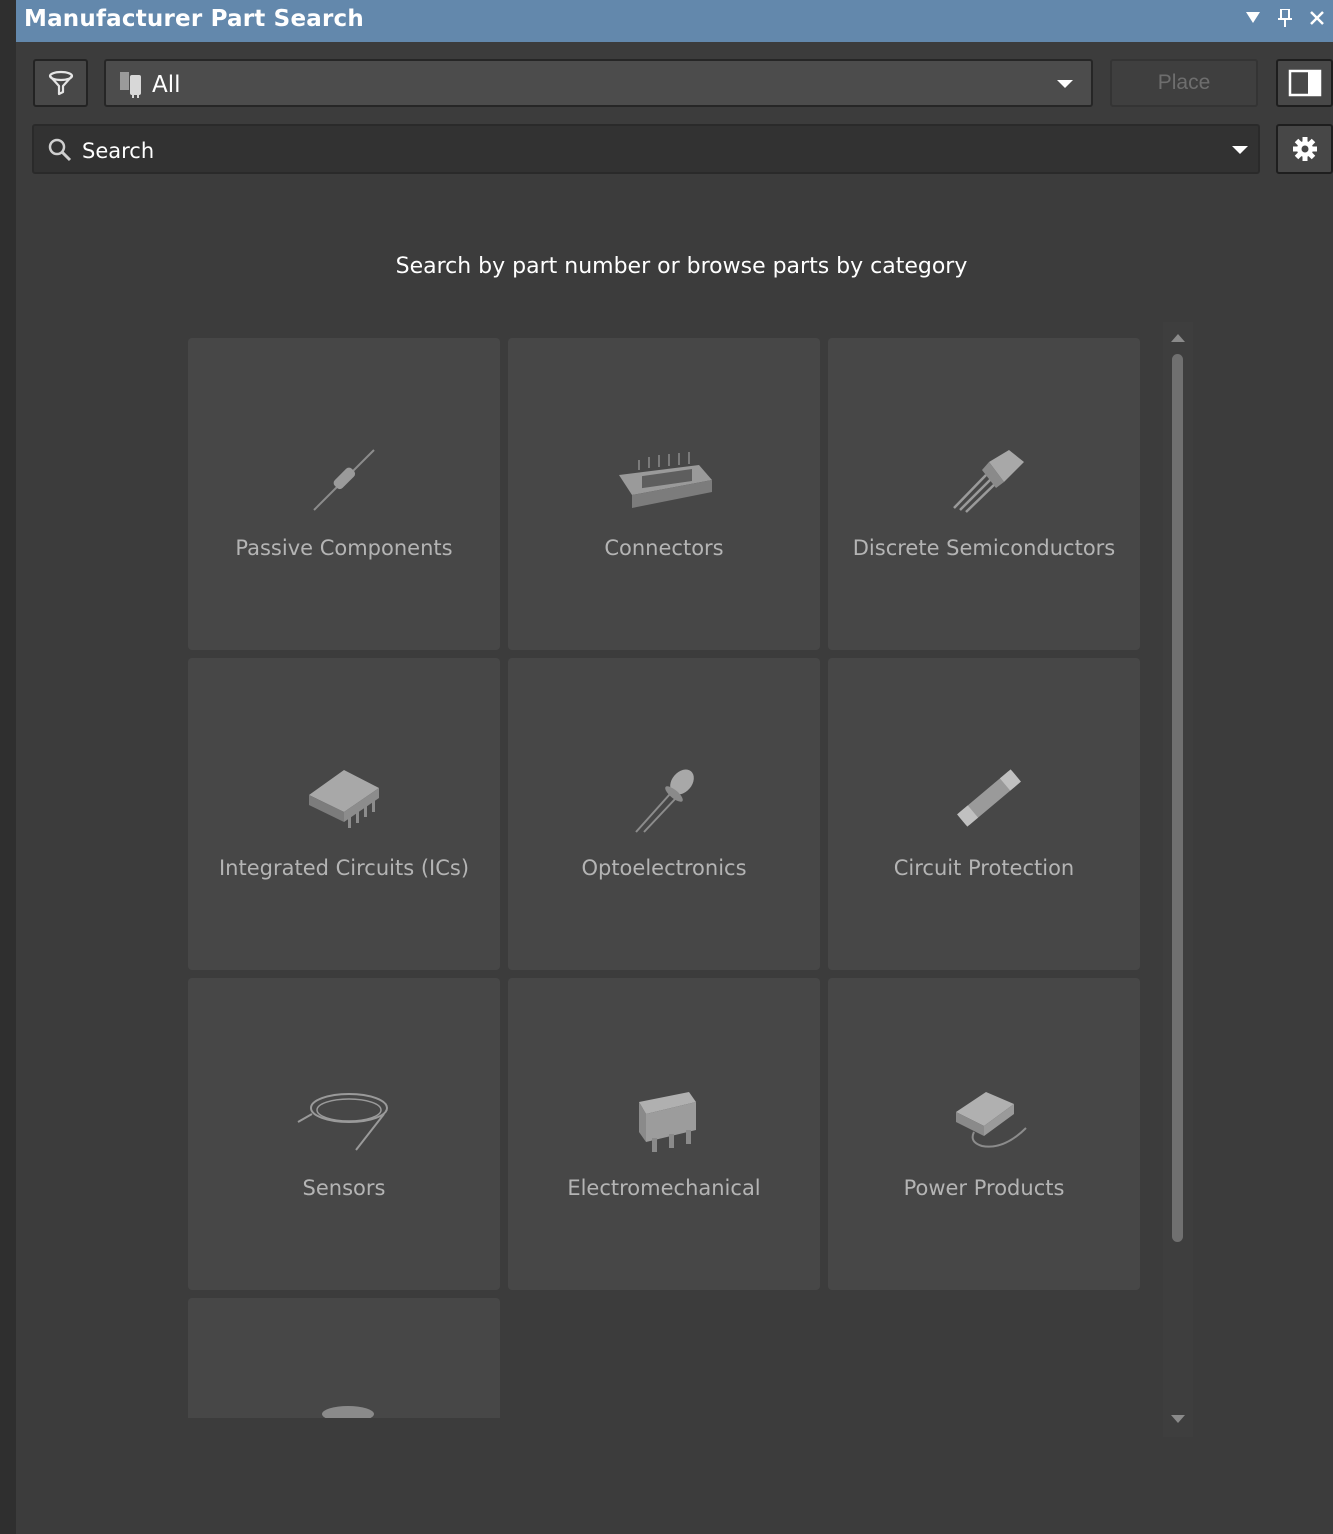 The image size is (1333, 1534). What do you see at coordinates (1317, 18) in the screenshot?
I see `close-icon` at bounding box center [1317, 18].